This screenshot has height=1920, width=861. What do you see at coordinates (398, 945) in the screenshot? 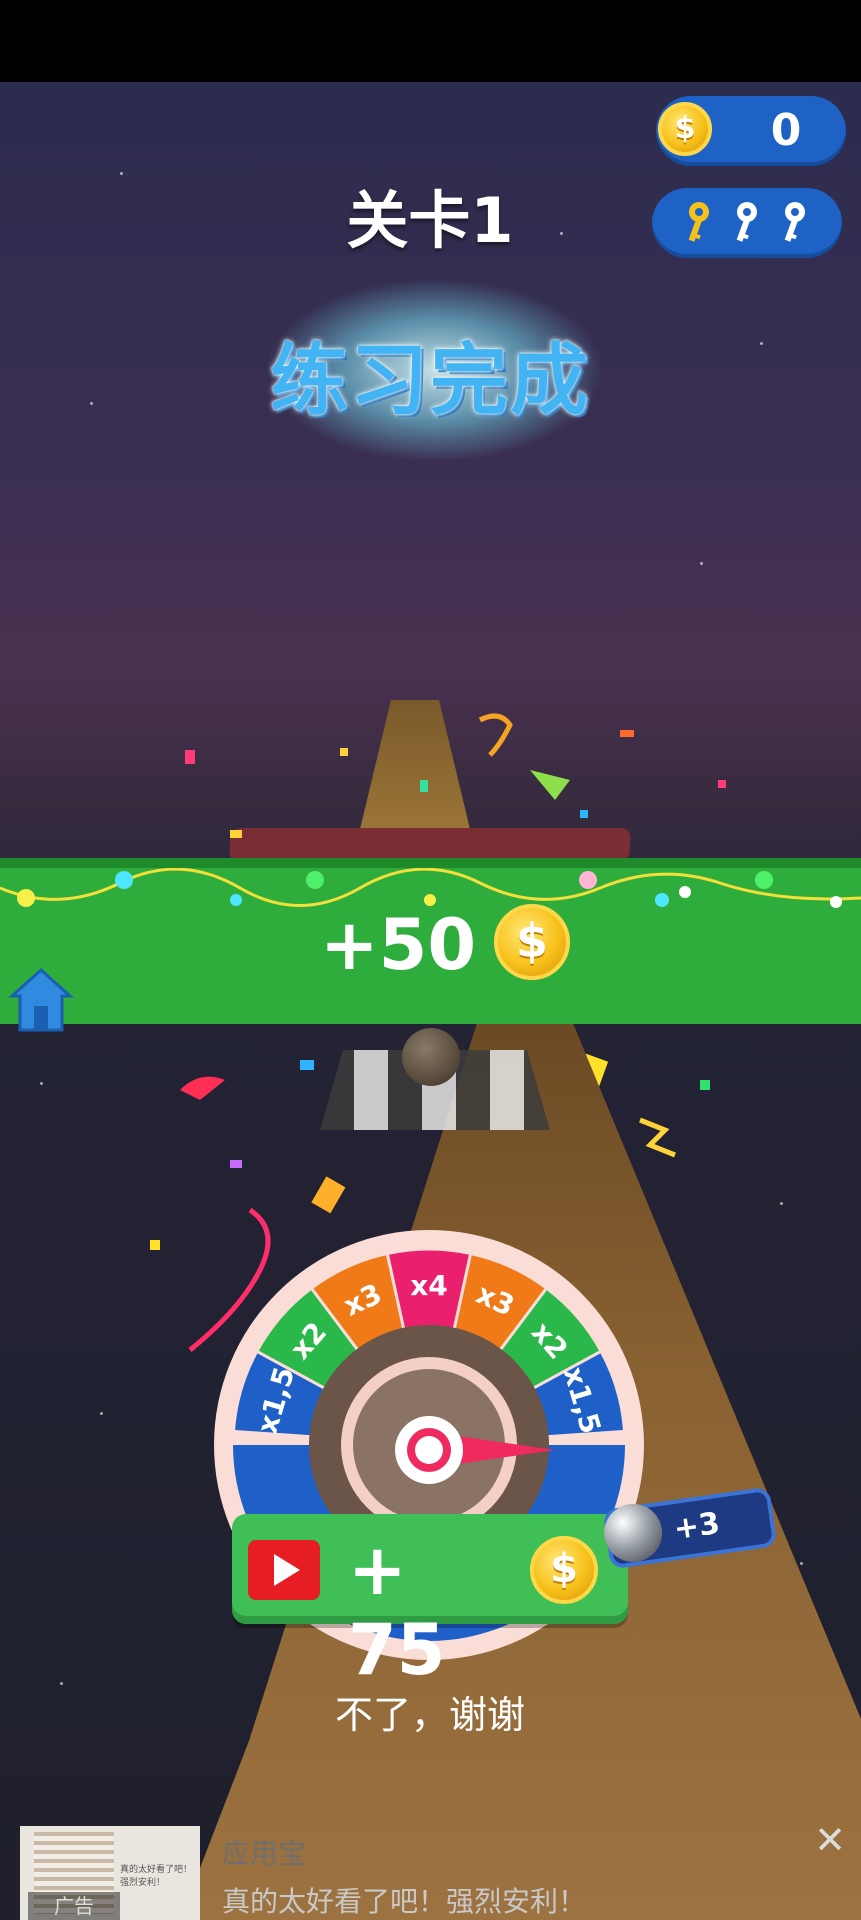
I see `reward-amount: +50` at bounding box center [398, 945].